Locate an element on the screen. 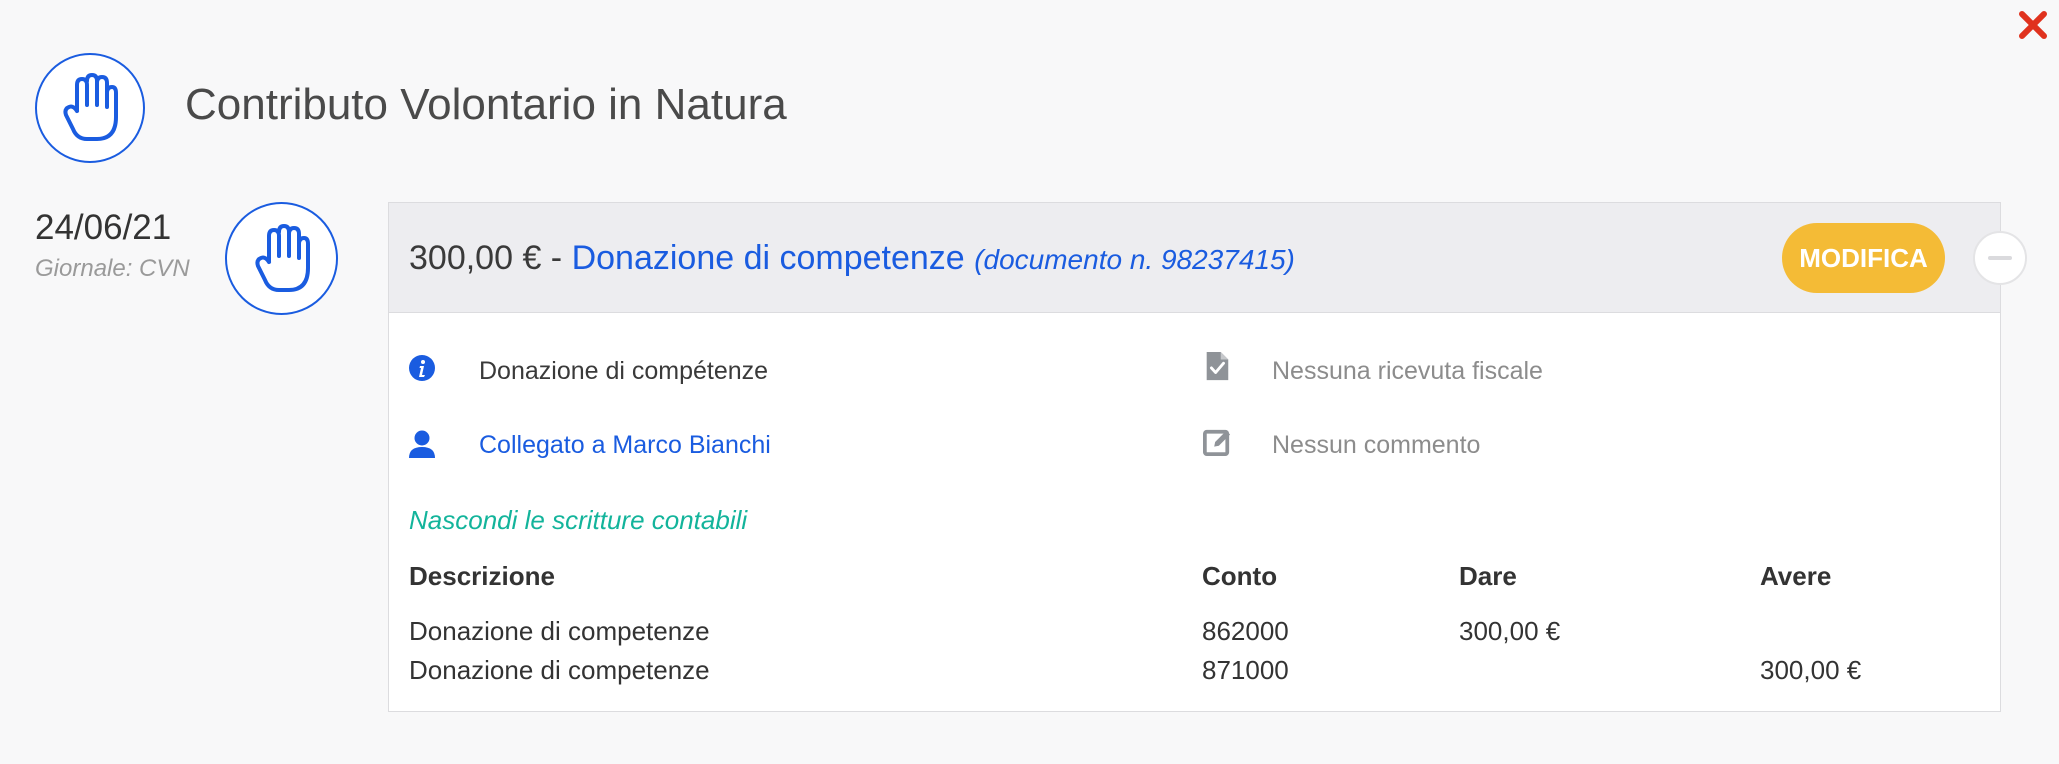  ledger-header-description: Descrizione is located at coordinates (482, 576).